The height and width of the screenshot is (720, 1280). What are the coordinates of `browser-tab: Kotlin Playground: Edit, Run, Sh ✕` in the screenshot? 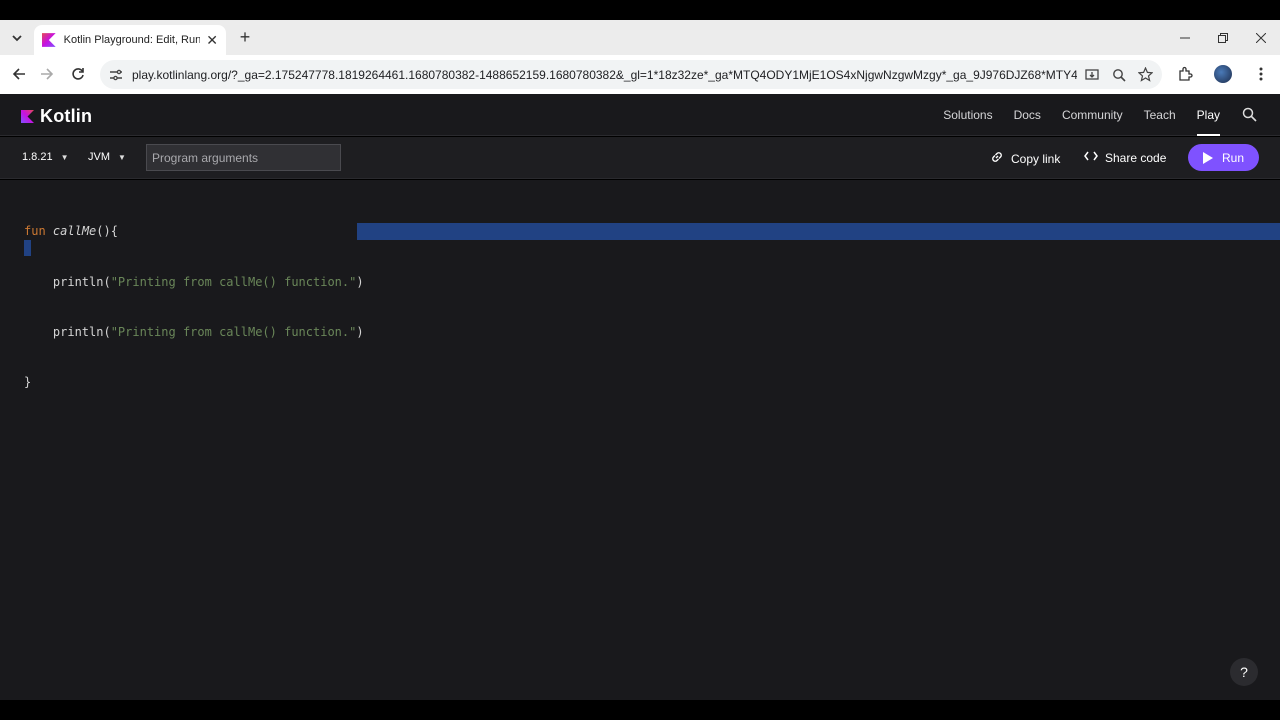 It's located at (130, 40).